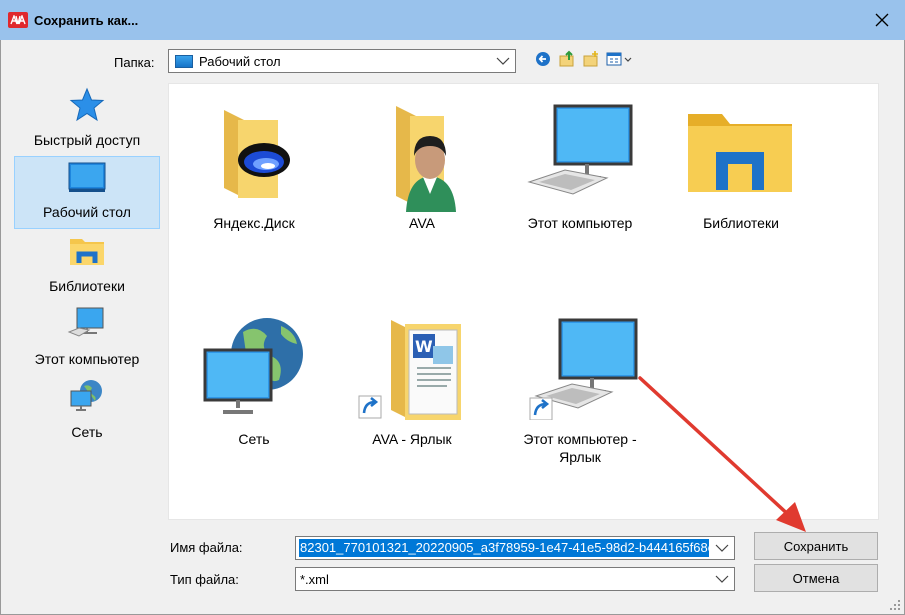 Image resolution: width=905 pixels, height=615 pixels. Describe the element at coordinates (87, 432) in the screenshot. I see `place-label: Сеть` at that location.